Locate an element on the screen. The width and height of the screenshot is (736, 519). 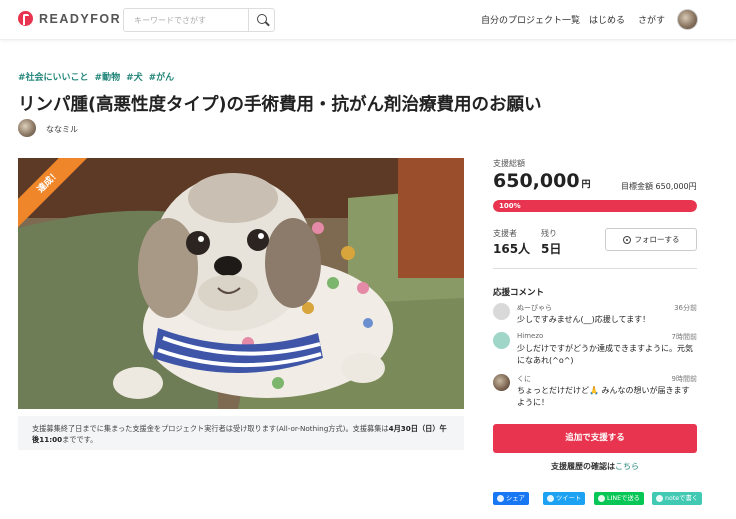
progress-fill: 100% is located at coordinates (595, 206).